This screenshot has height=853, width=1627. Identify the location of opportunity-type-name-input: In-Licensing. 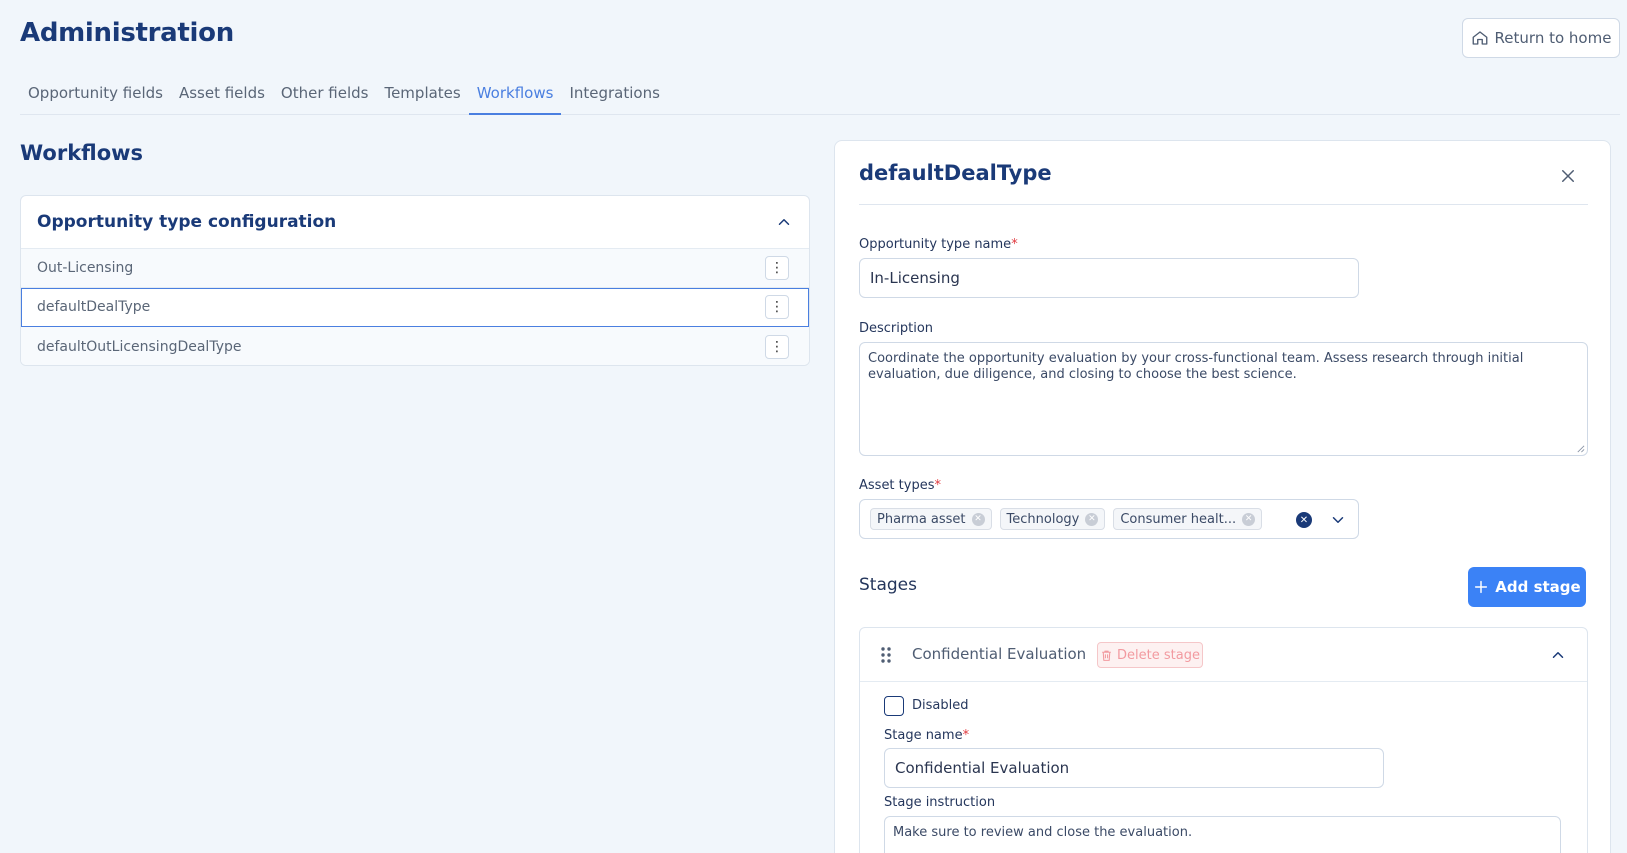
(1109, 278).